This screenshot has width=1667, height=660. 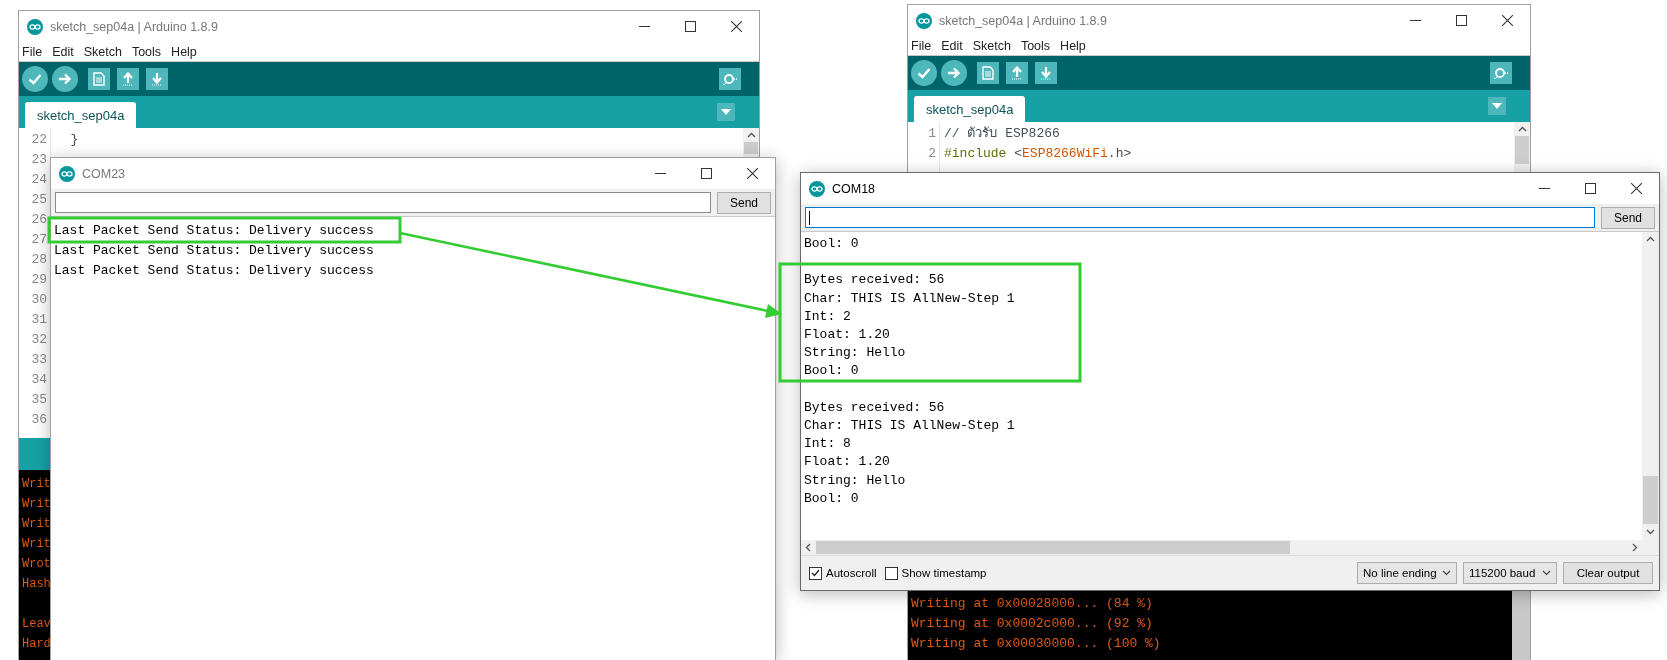 What do you see at coordinates (827, 444) in the screenshot?
I see `output-line: Int: 8` at bounding box center [827, 444].